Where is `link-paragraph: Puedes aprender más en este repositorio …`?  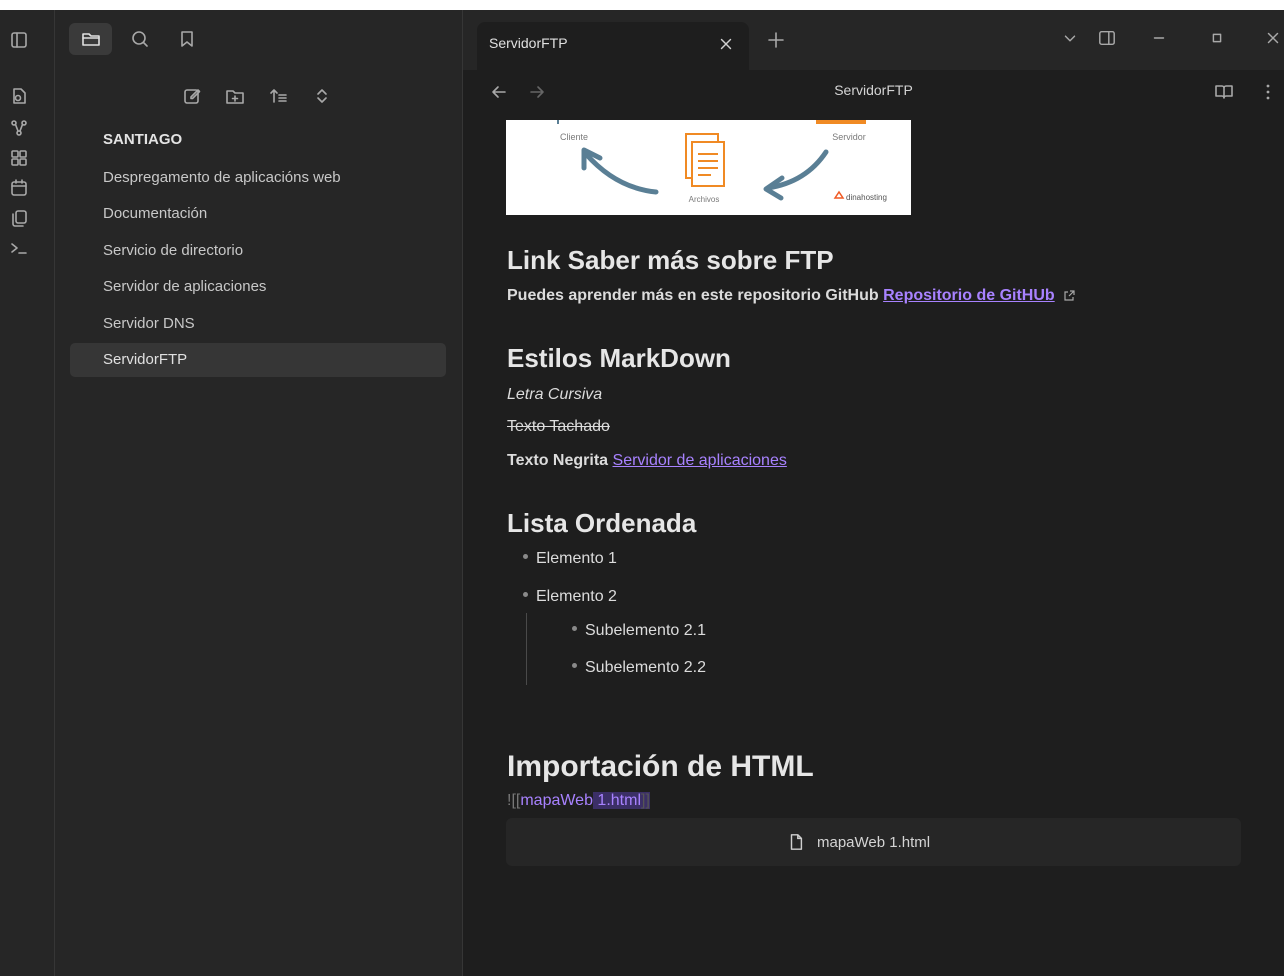
link-paragraph: Puedes aprender más en este repositorio … is located at coordinates (791, 296).